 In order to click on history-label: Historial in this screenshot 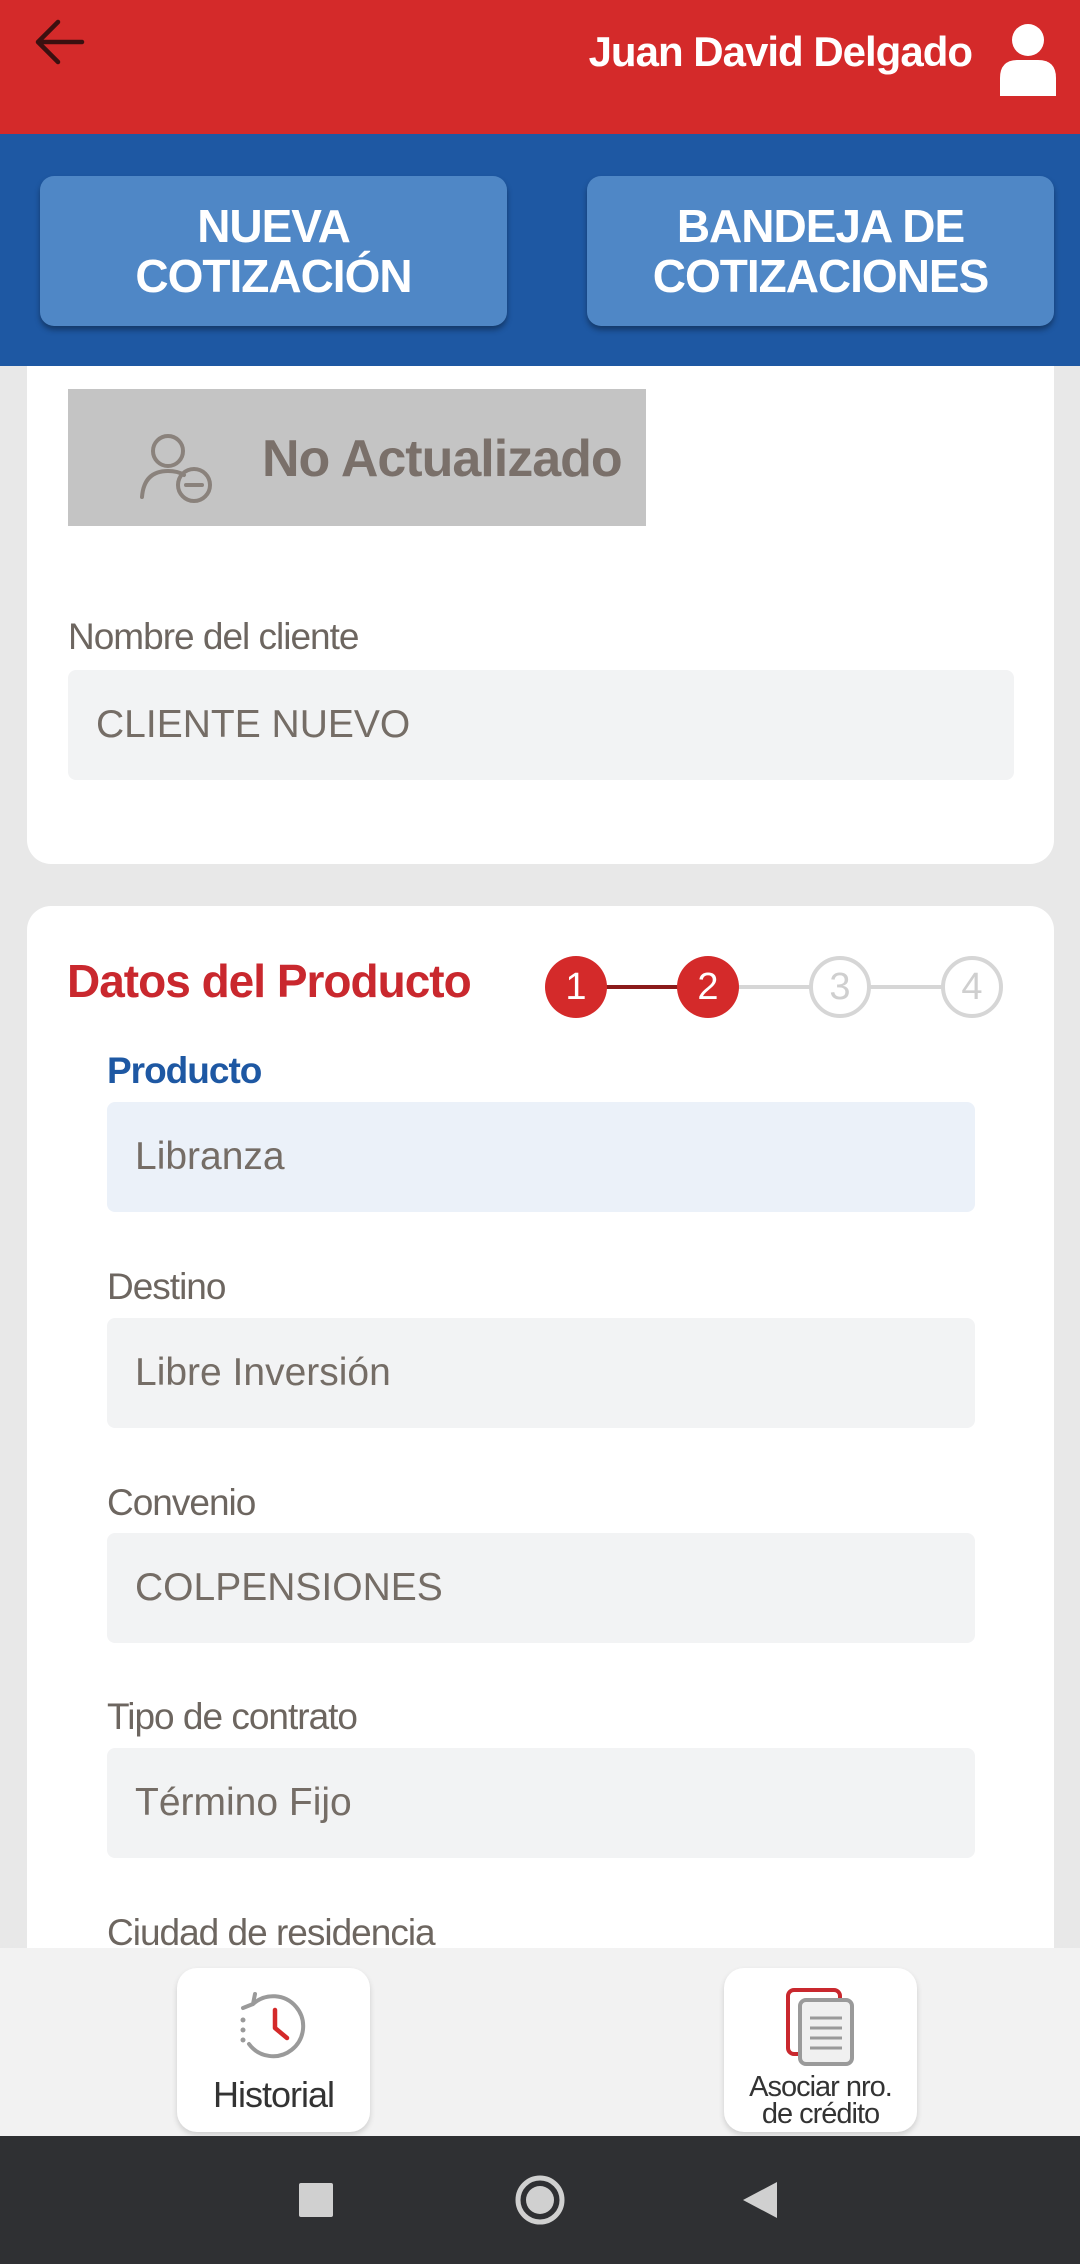, I will do `click(273, 2094)`.